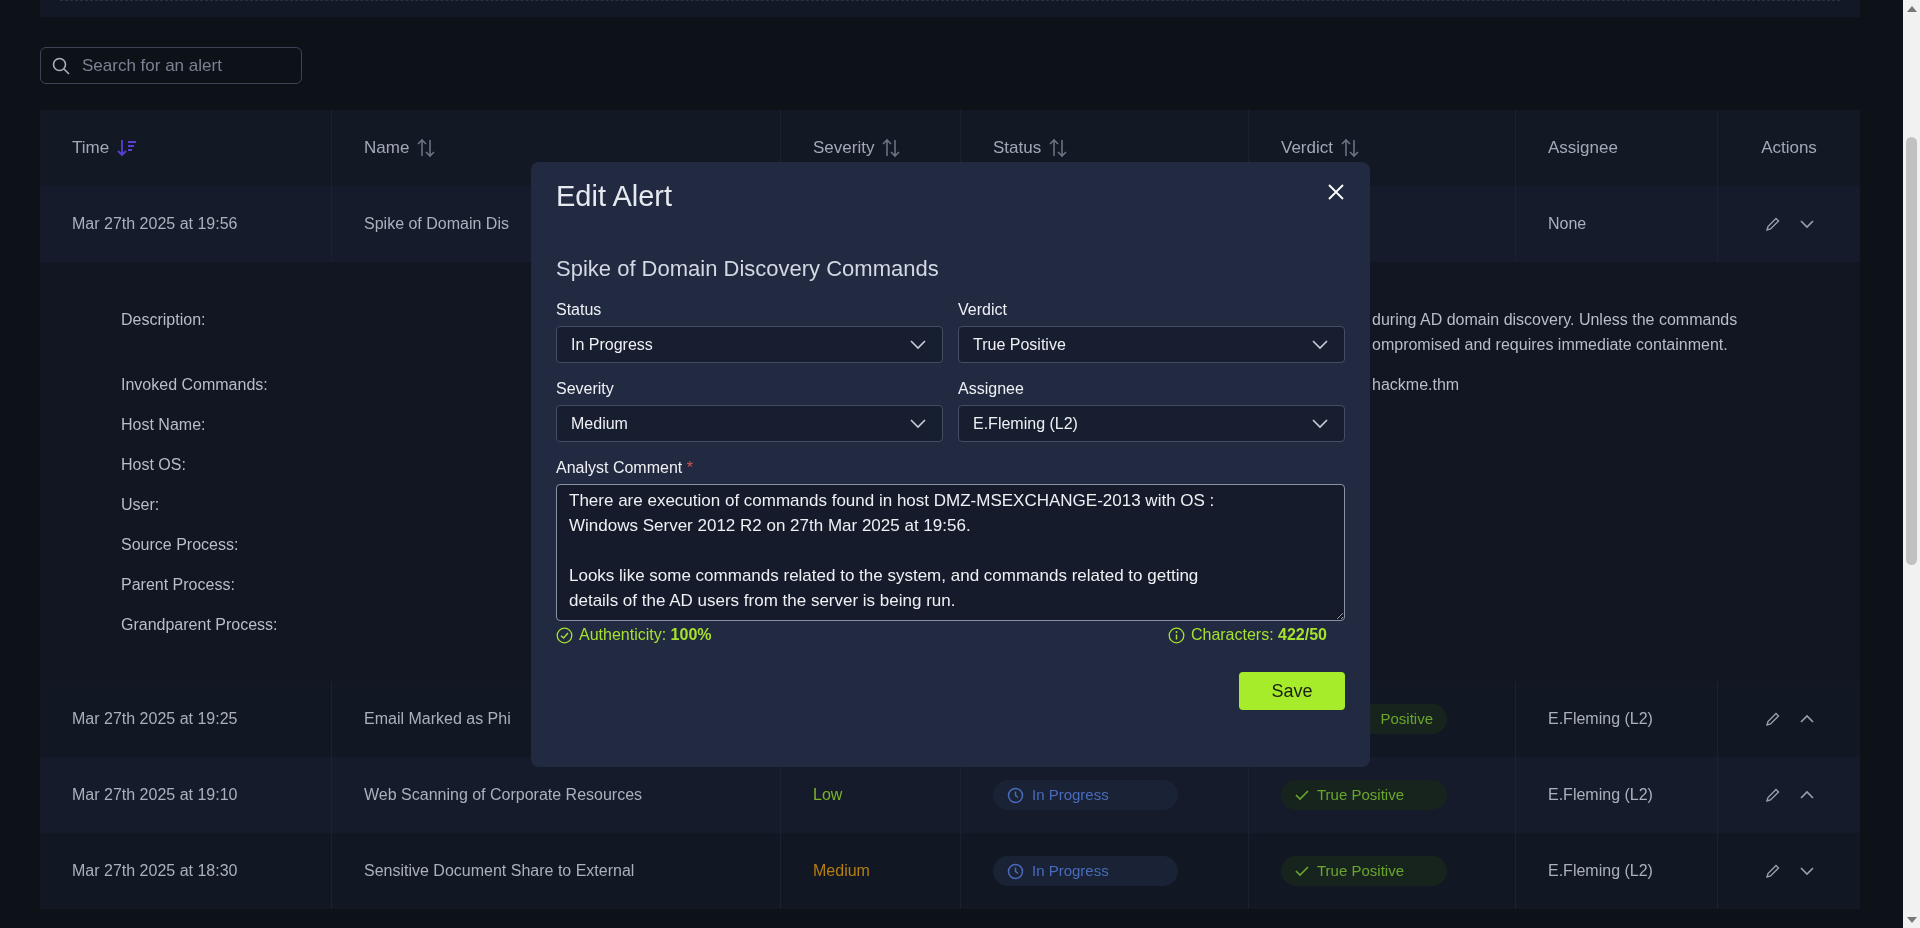  What do you see at coordinates (178, 584) in the screenshot?
I see `detail-label: Parent Process:` at bounding box center [178, 584].